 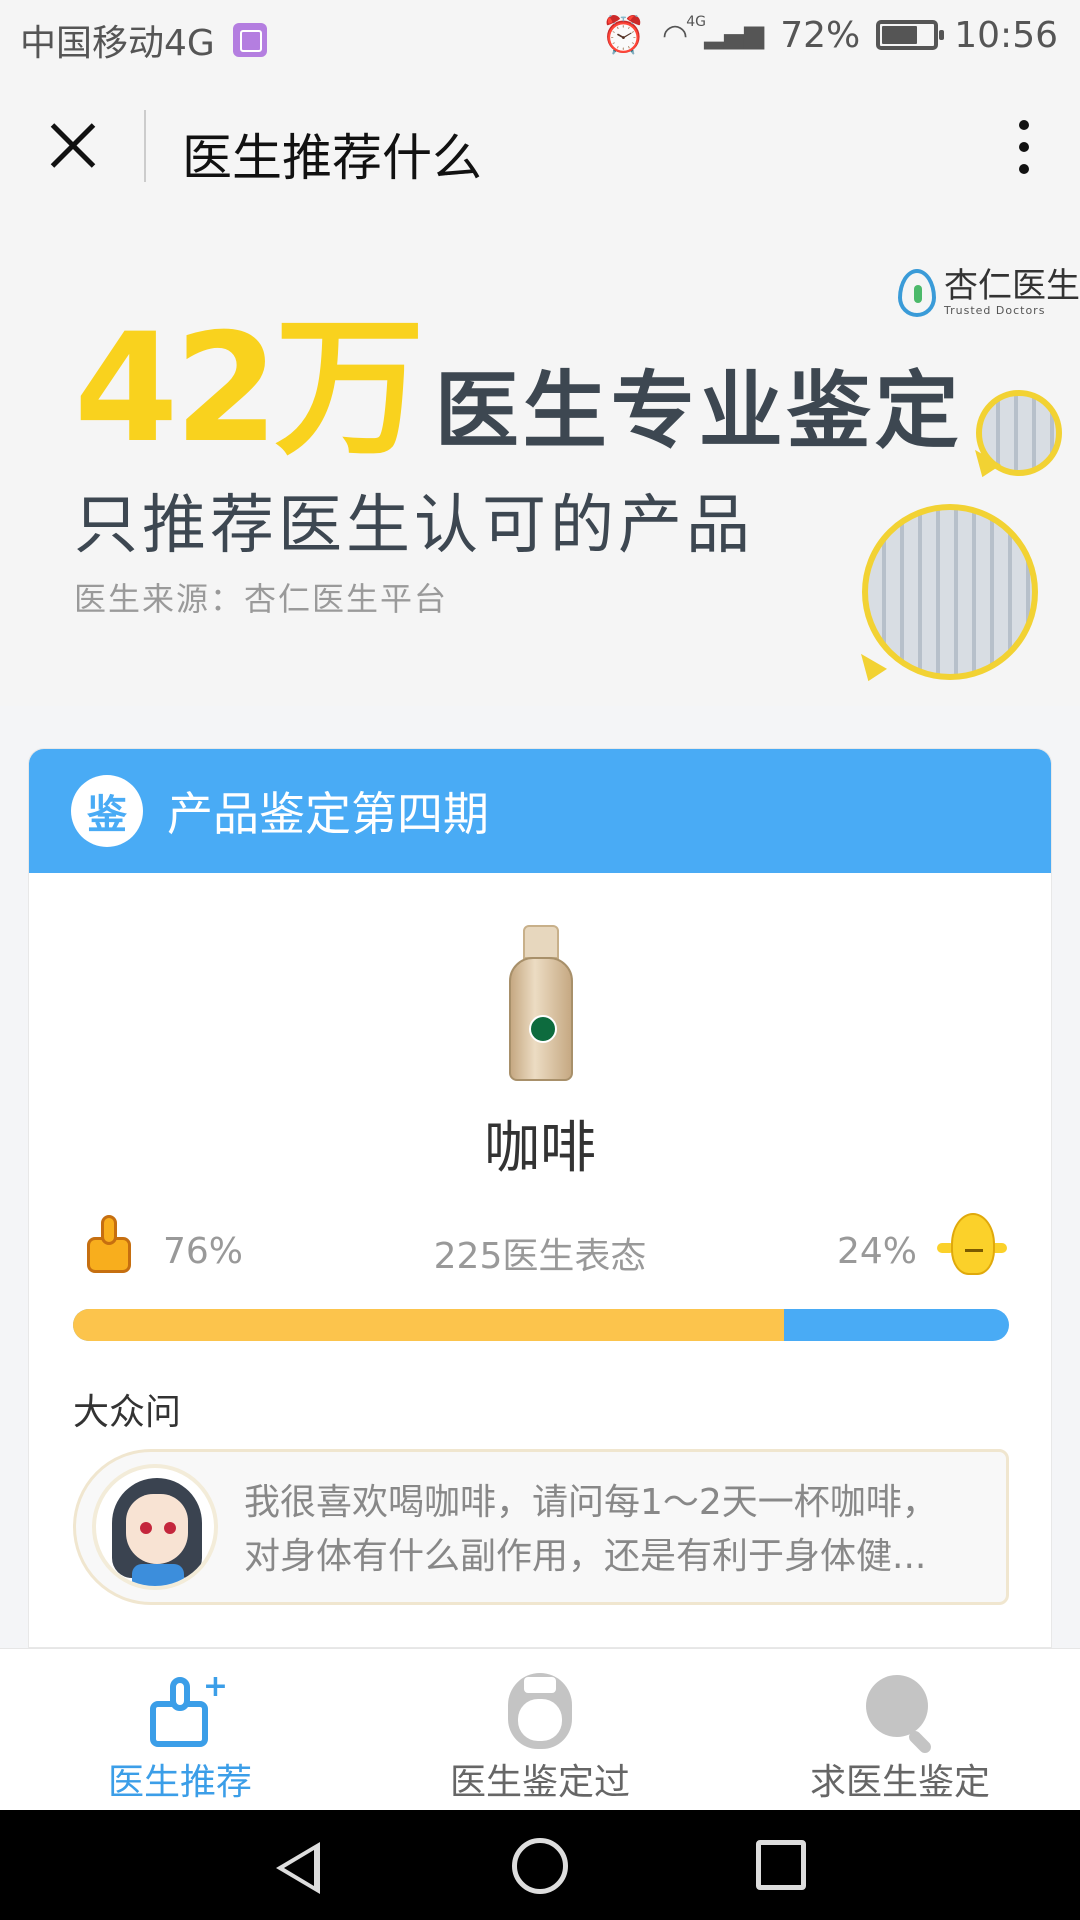 What do you see at coordinates (917, 292) in the screenshot?
I see `leaf-icon` at bounding box center [917, 292].